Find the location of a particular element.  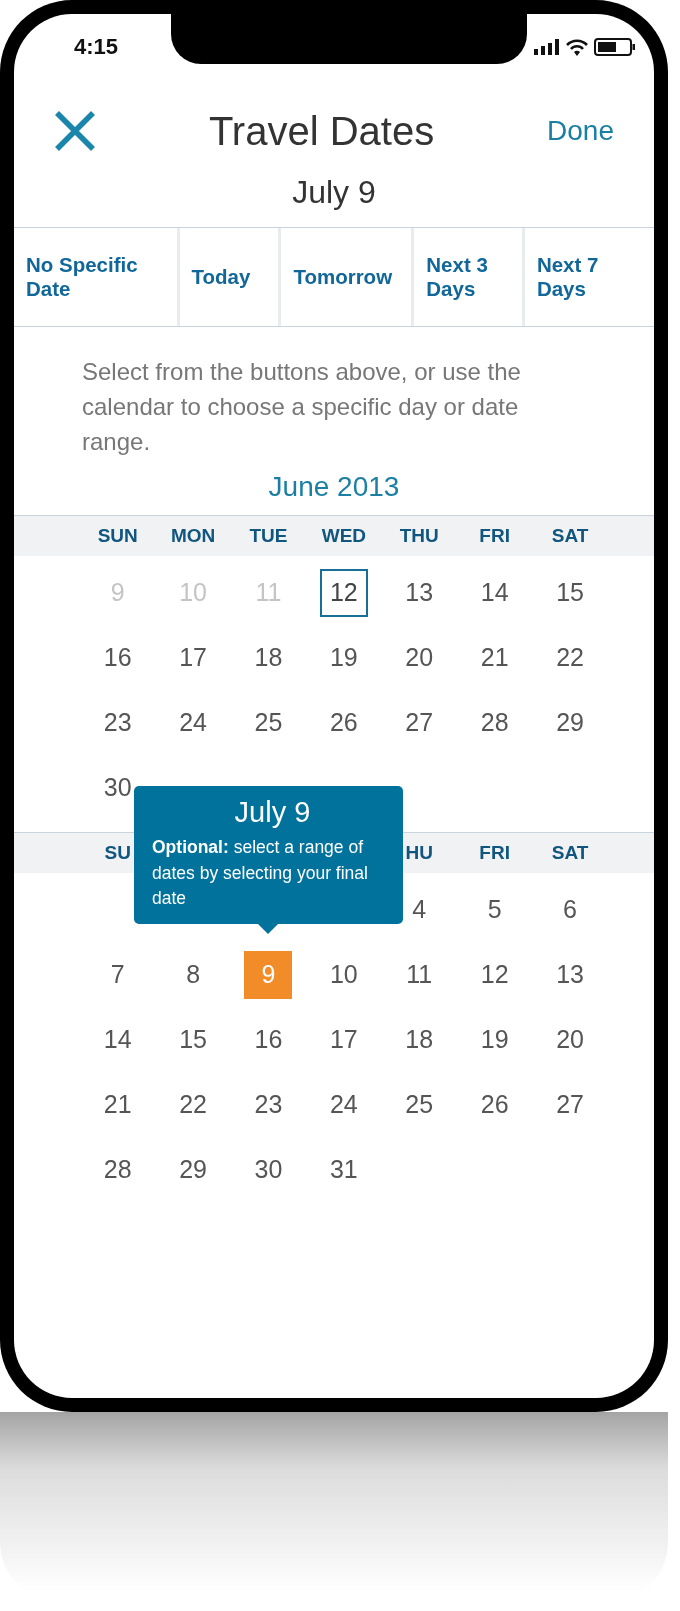

calendar-day: 6 is located at coordinates (570, 909).